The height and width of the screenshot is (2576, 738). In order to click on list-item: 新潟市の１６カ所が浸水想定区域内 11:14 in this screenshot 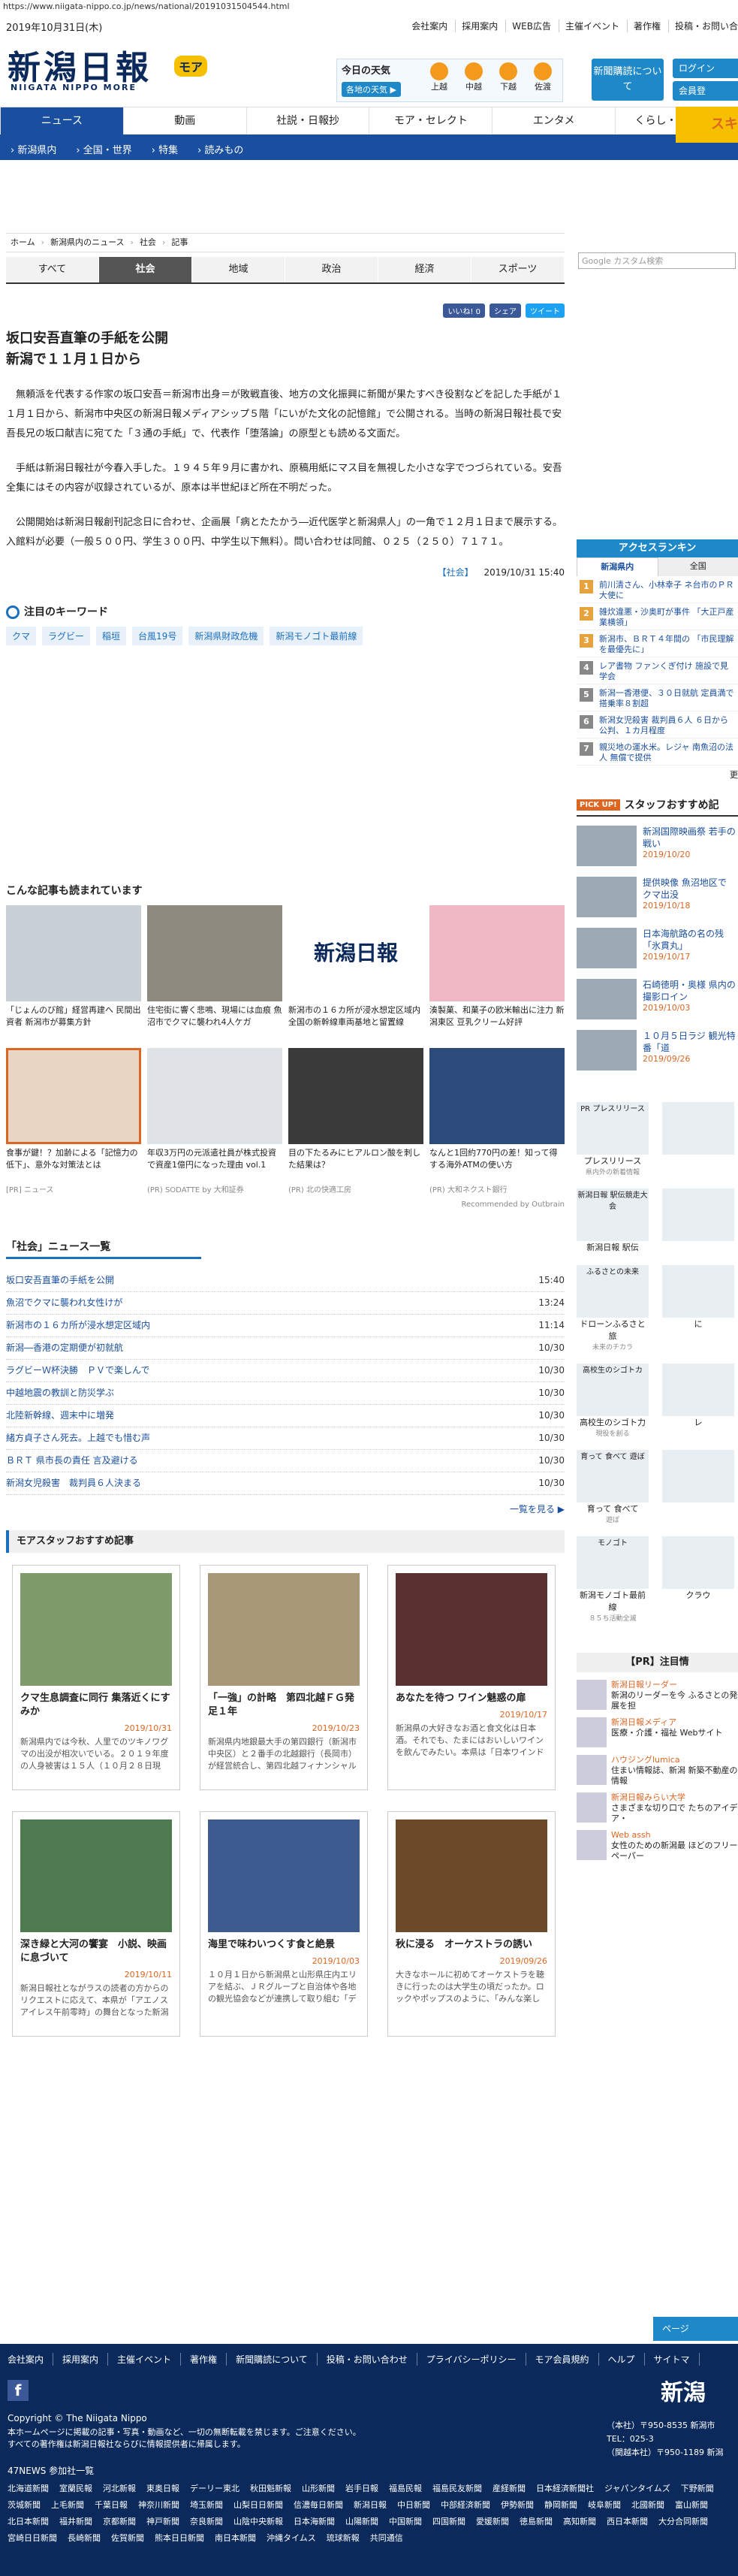, I will do `click(285, 1326)`.